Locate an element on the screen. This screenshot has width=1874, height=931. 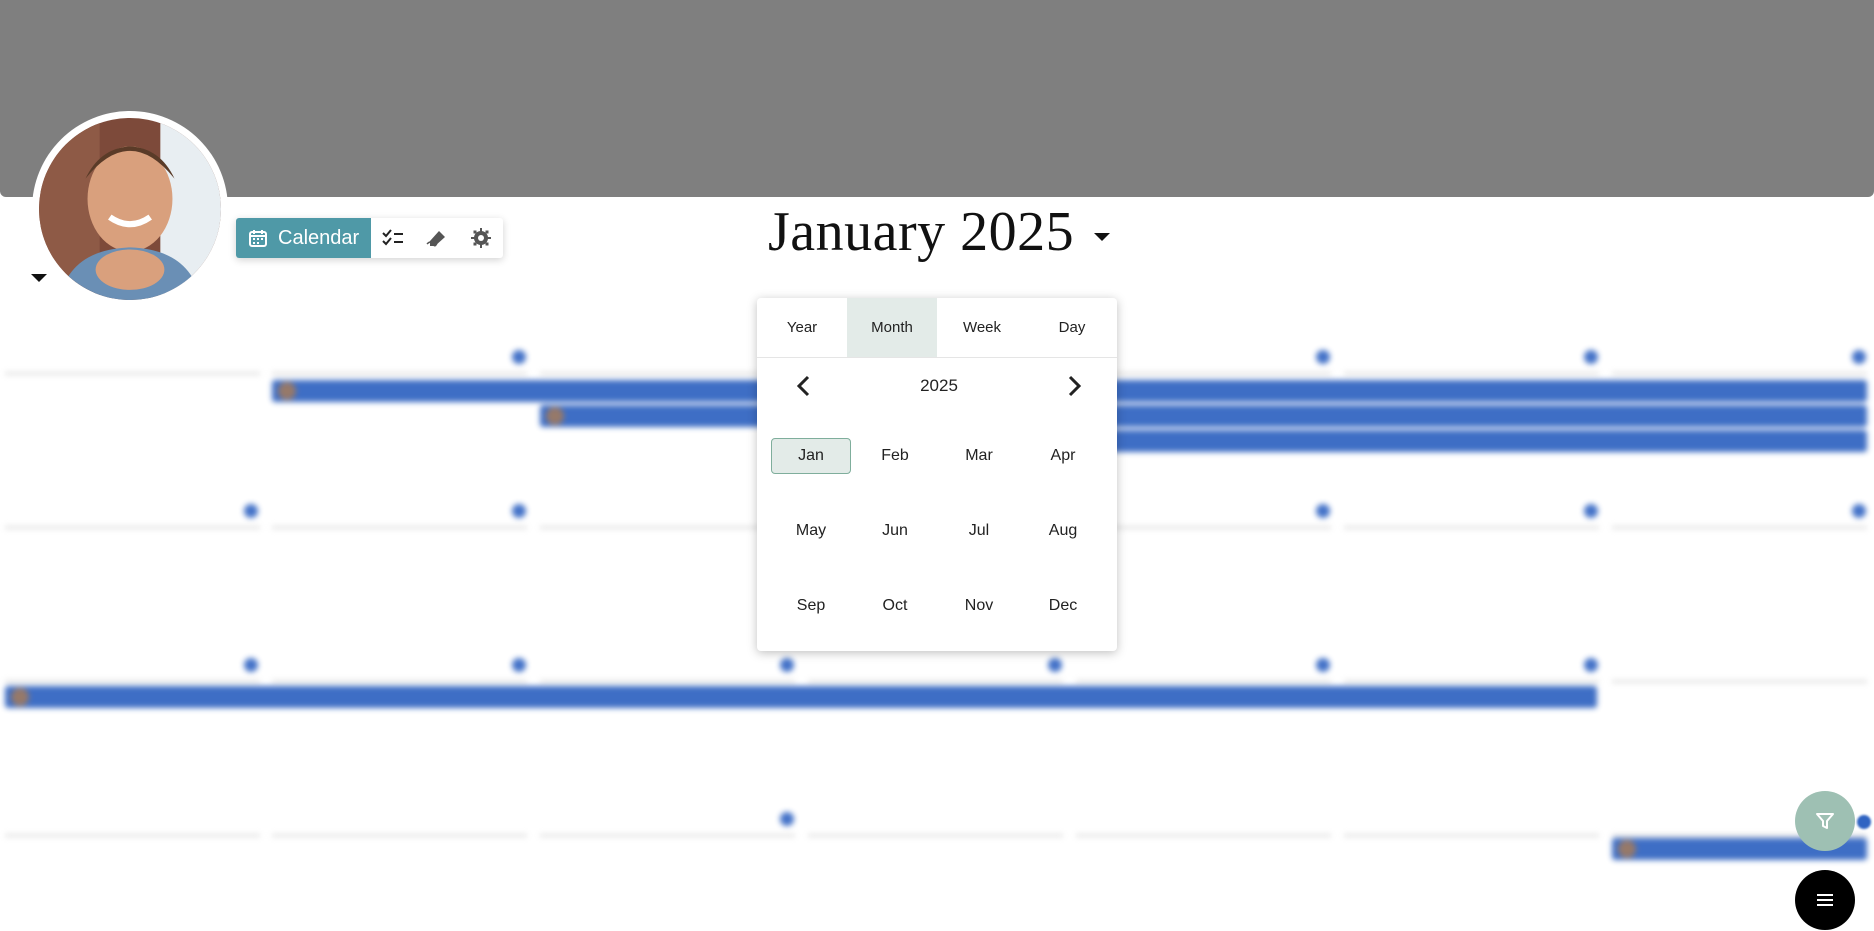
month-title-dropdown: January 2025 is located at coordinates (939, 232).